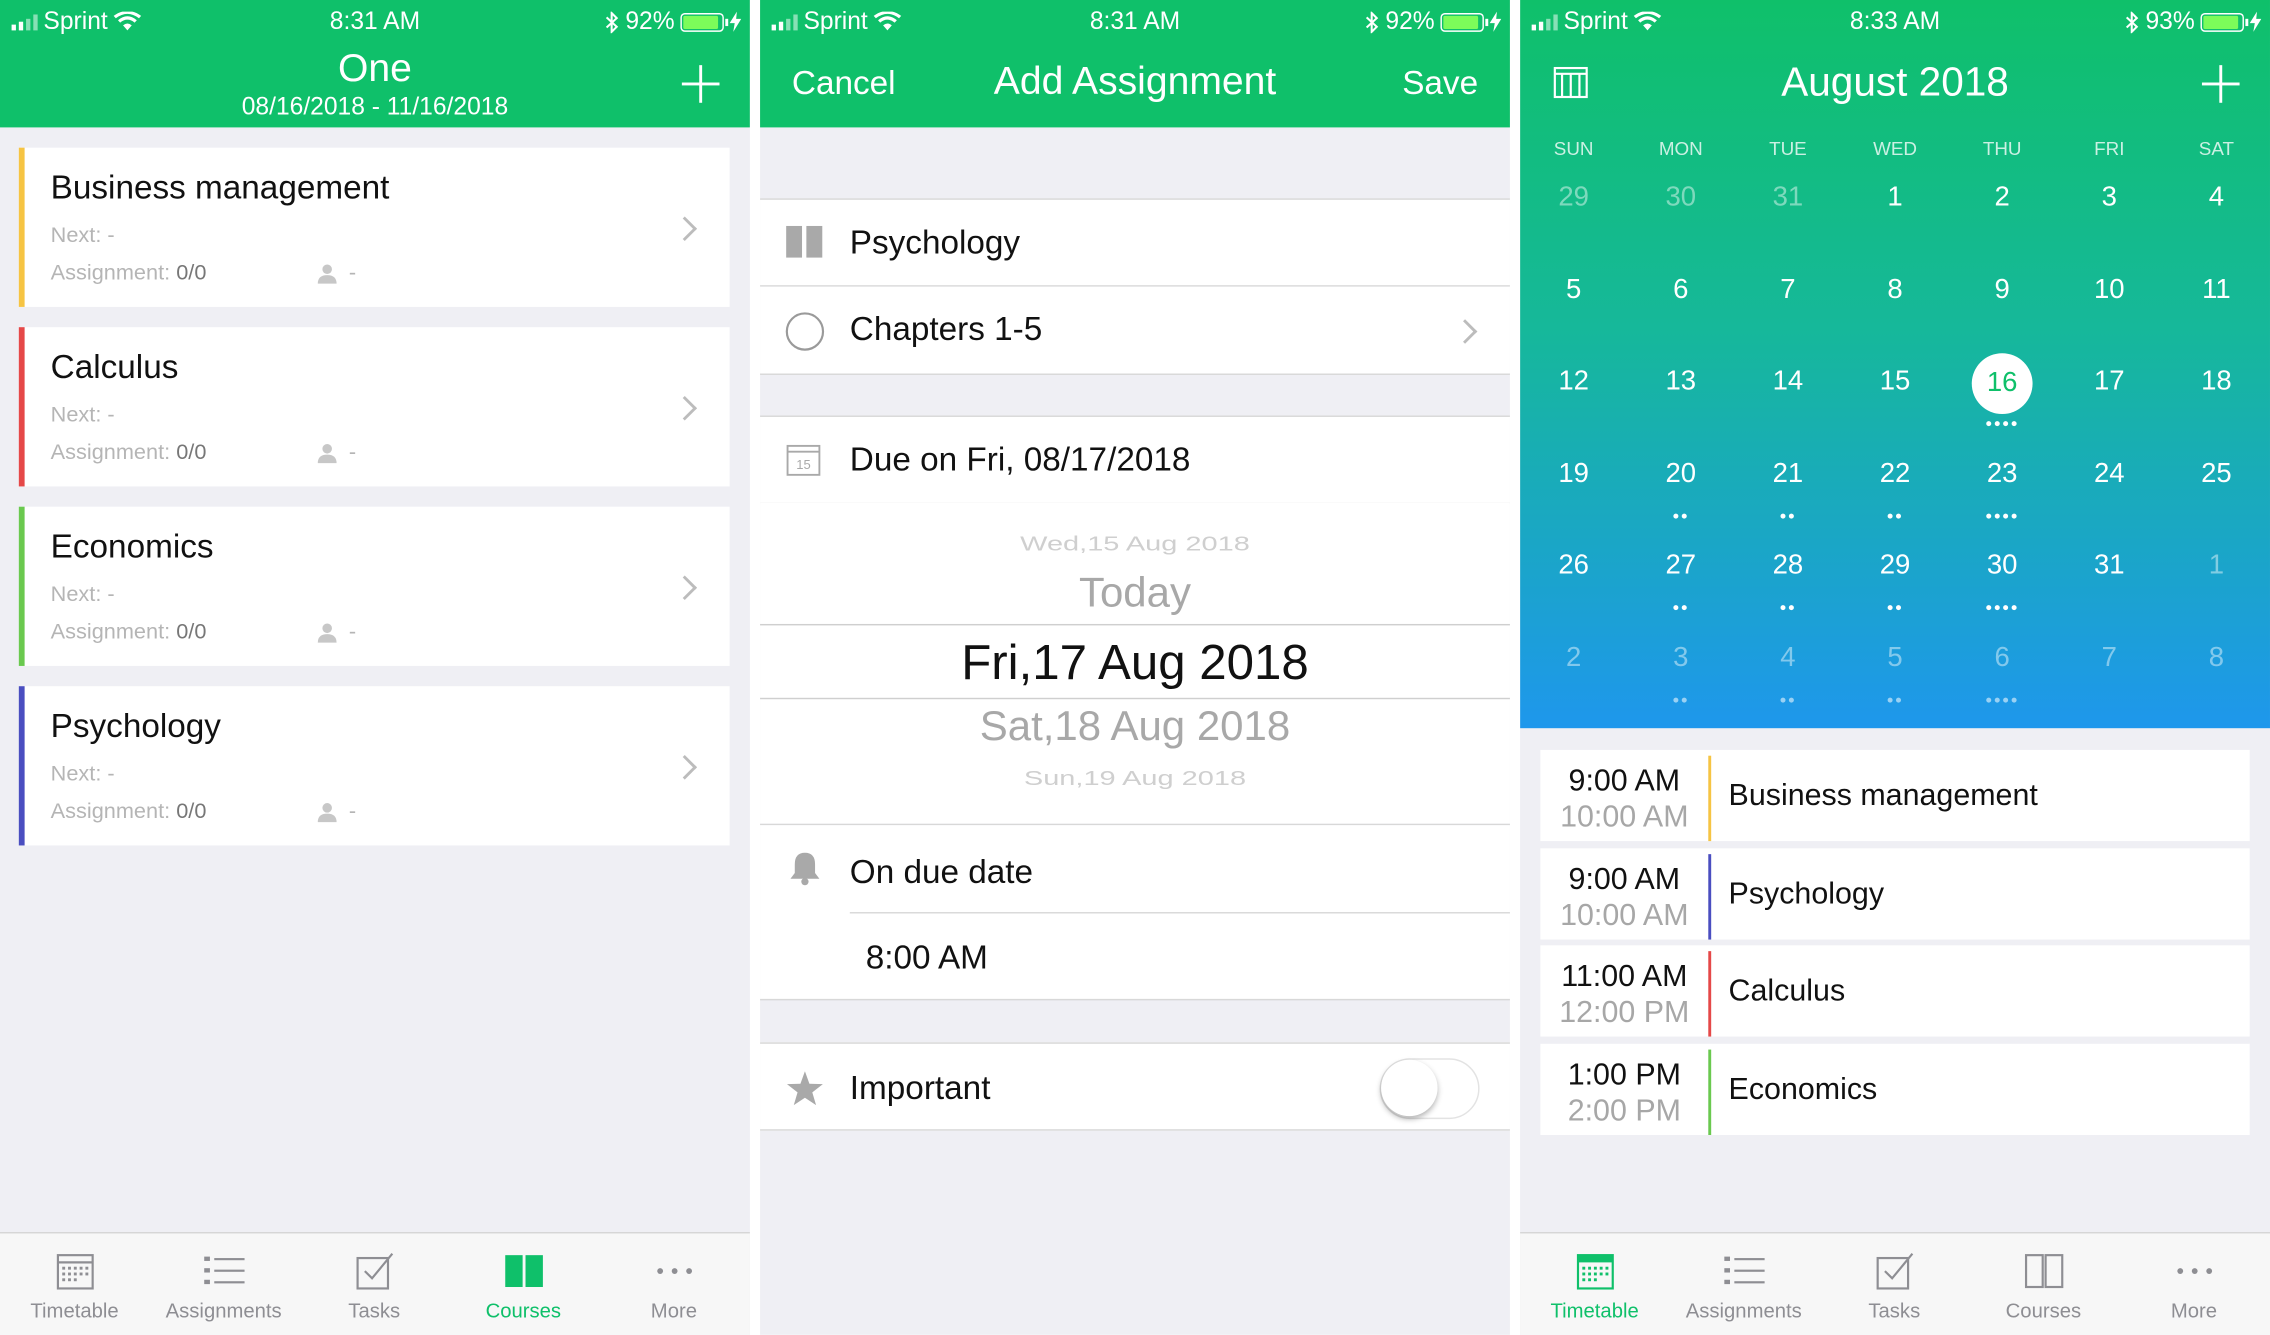 The height and width of the screenshot is (1335, 2270). I want to click on day-number: 4, so click(1788, 657).